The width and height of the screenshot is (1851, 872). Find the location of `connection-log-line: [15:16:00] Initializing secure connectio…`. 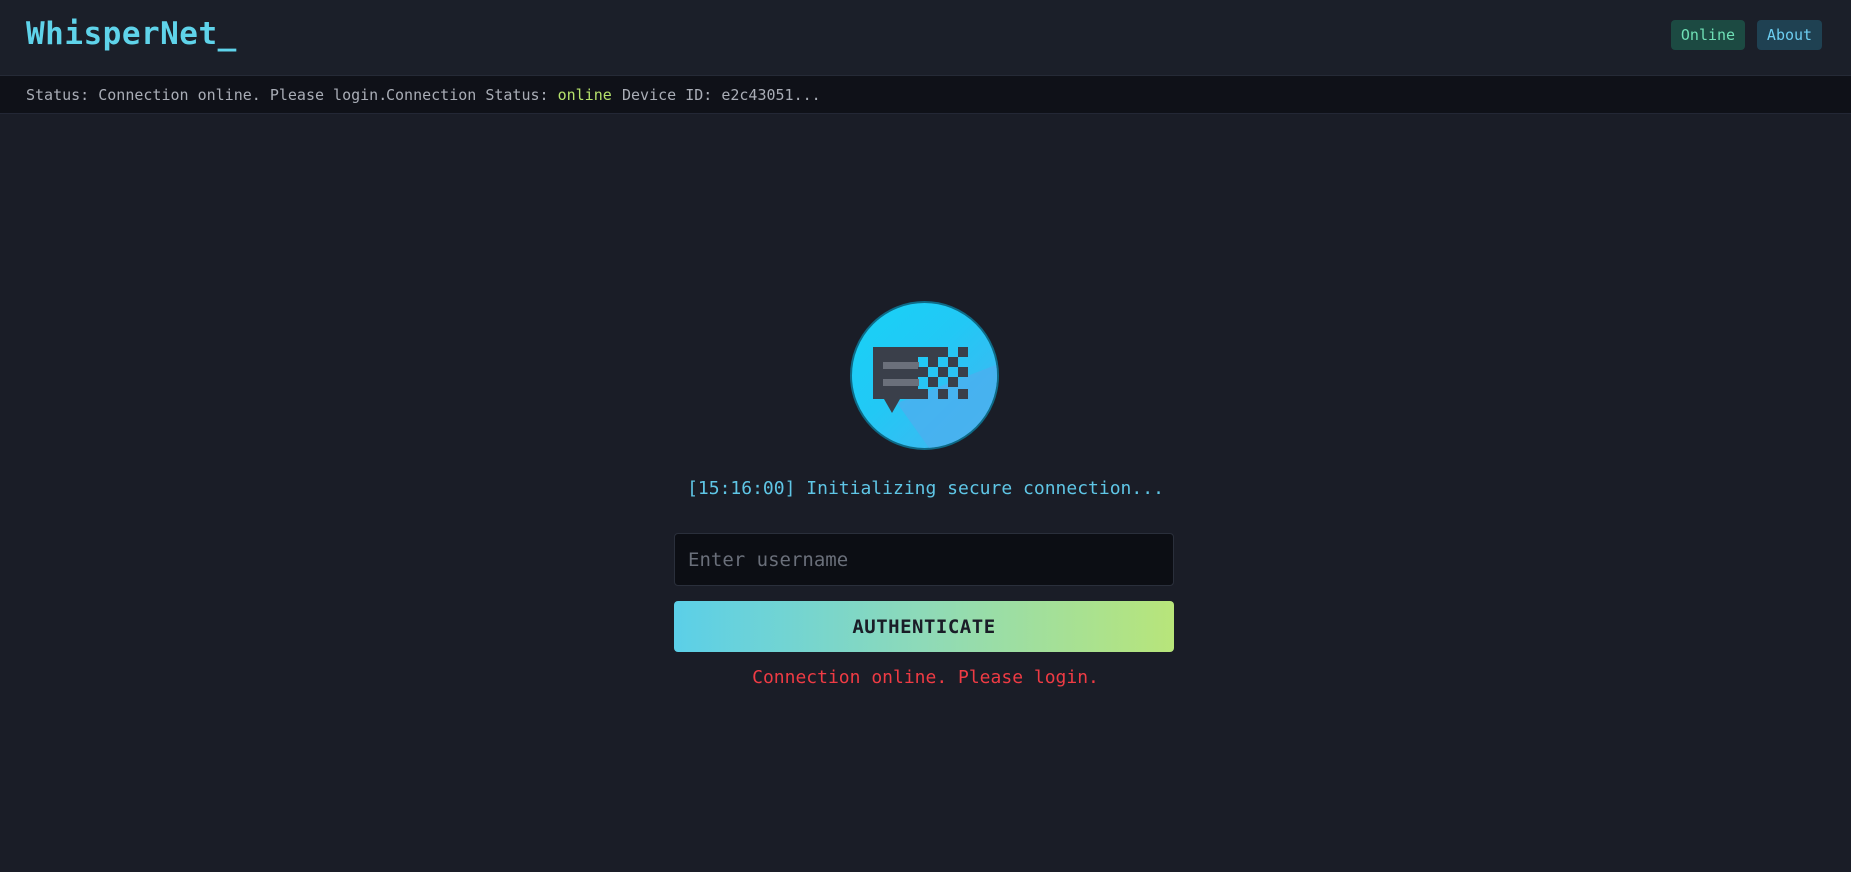

connection-log-line: [15:16:00] Initializing secure connectio… is located at coordinates (925, 488).